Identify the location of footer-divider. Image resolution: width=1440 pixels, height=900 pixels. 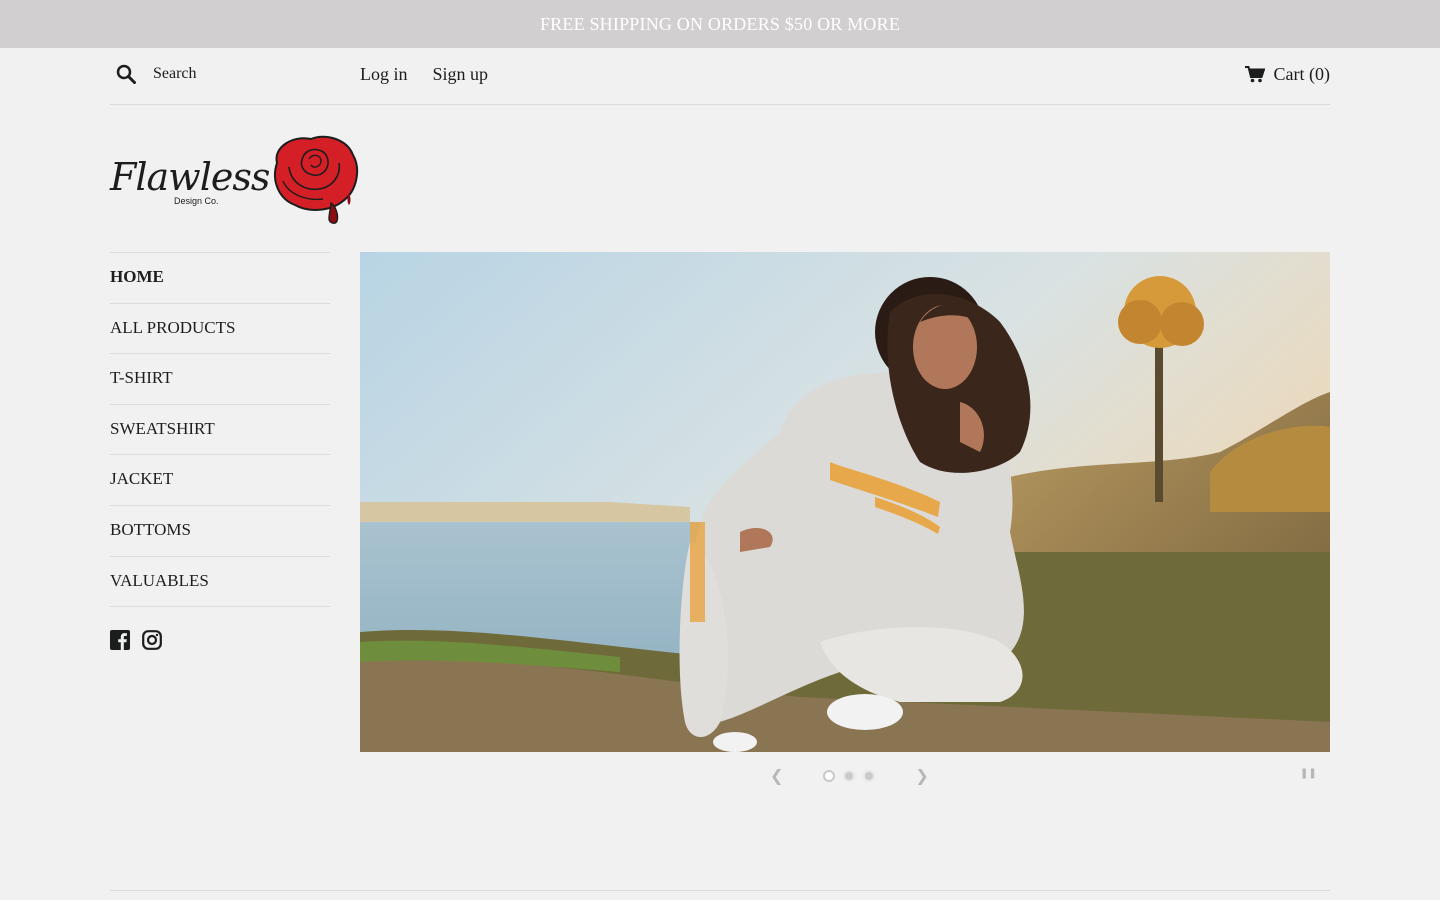
(720, 890).